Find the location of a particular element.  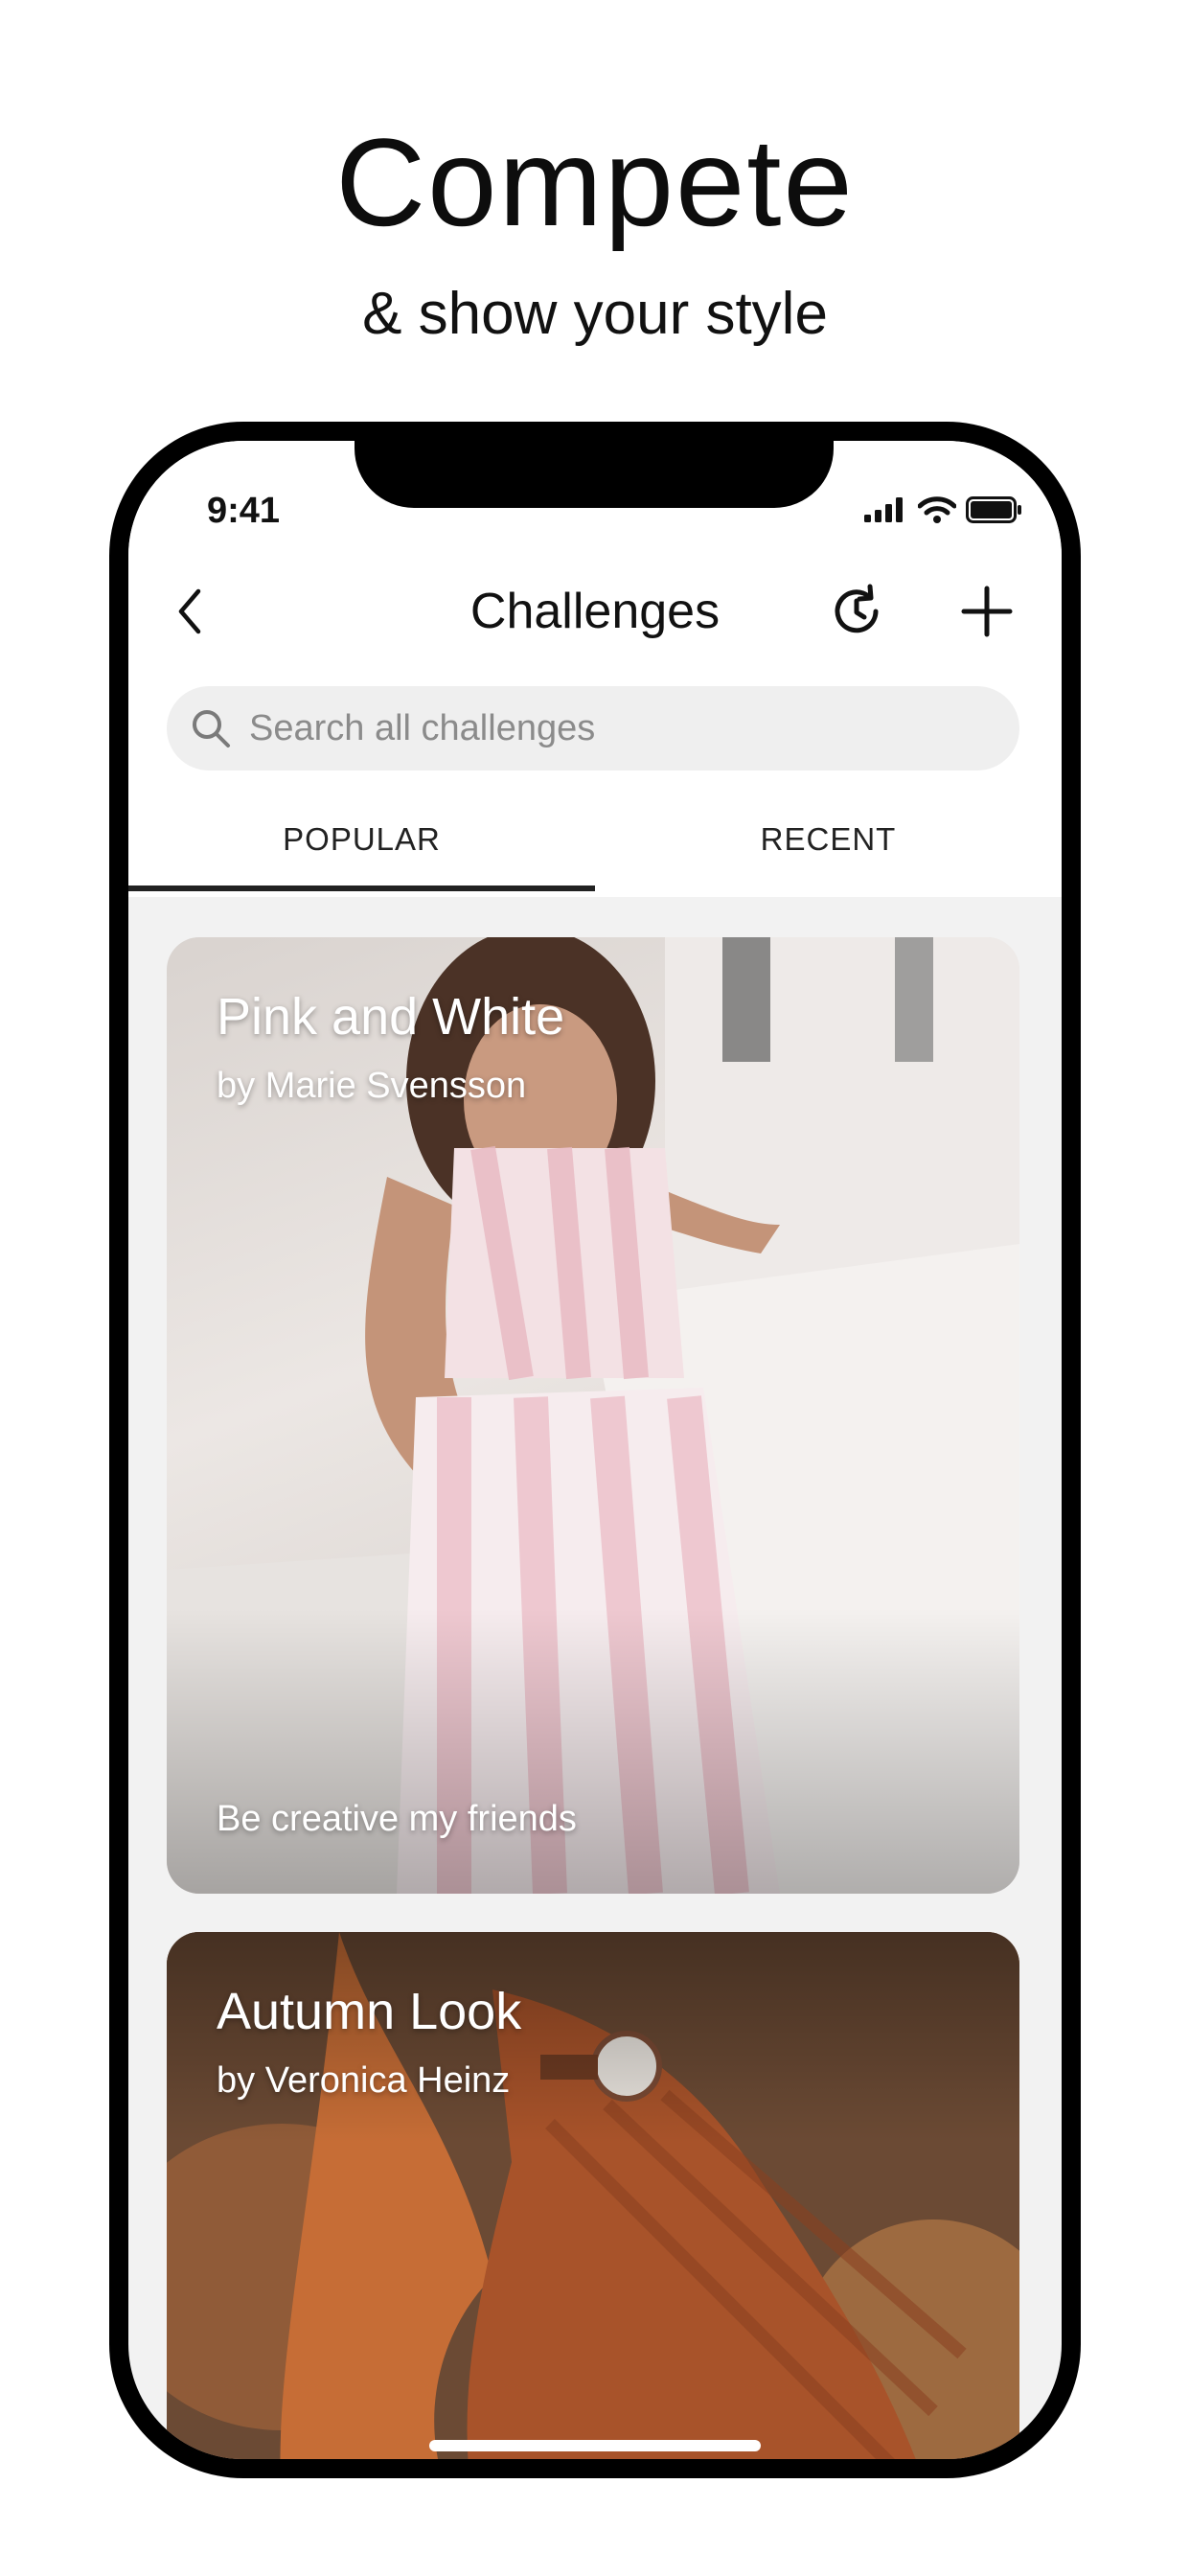

add-challenge-button is located at coordinates (987, 613).